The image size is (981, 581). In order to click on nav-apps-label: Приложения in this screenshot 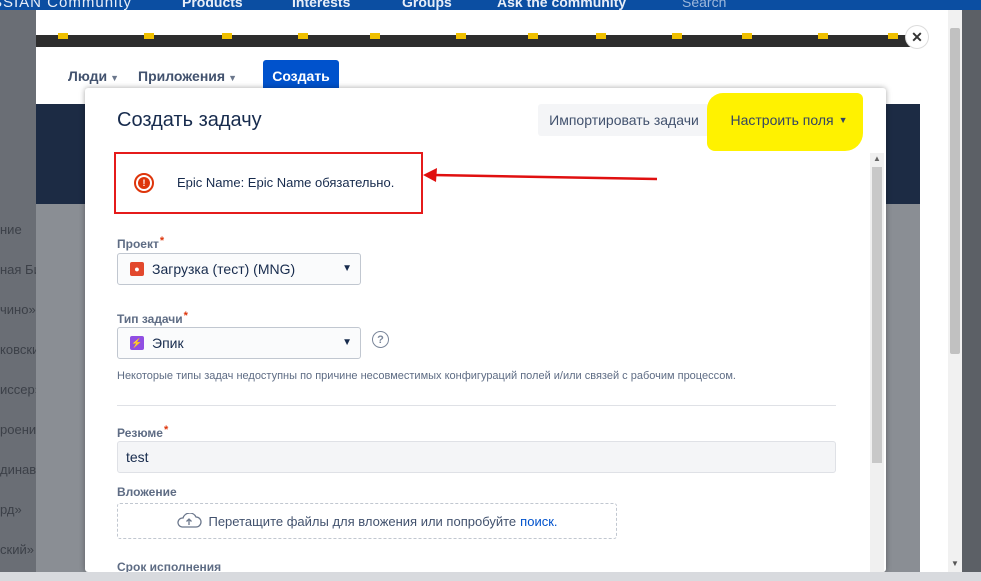, I will do `click(182, 76)`.